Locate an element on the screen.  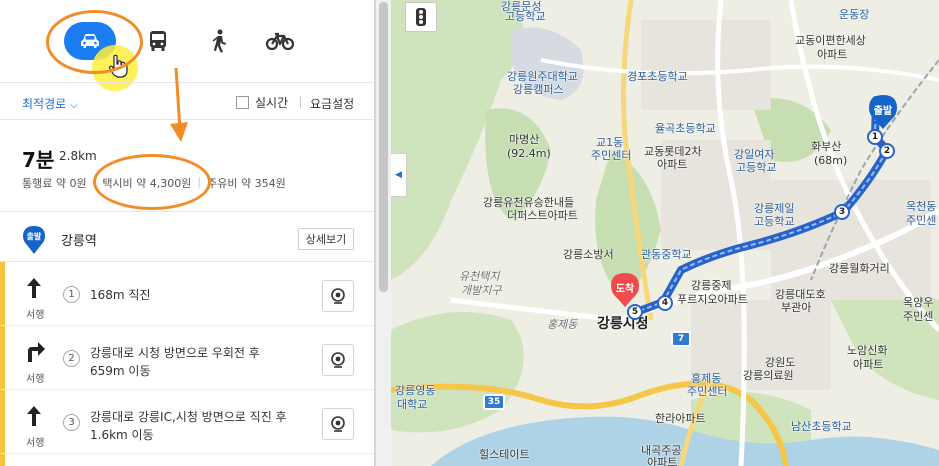
step-text-line: 1.6km 이동 is located at coordinates (122, 435).